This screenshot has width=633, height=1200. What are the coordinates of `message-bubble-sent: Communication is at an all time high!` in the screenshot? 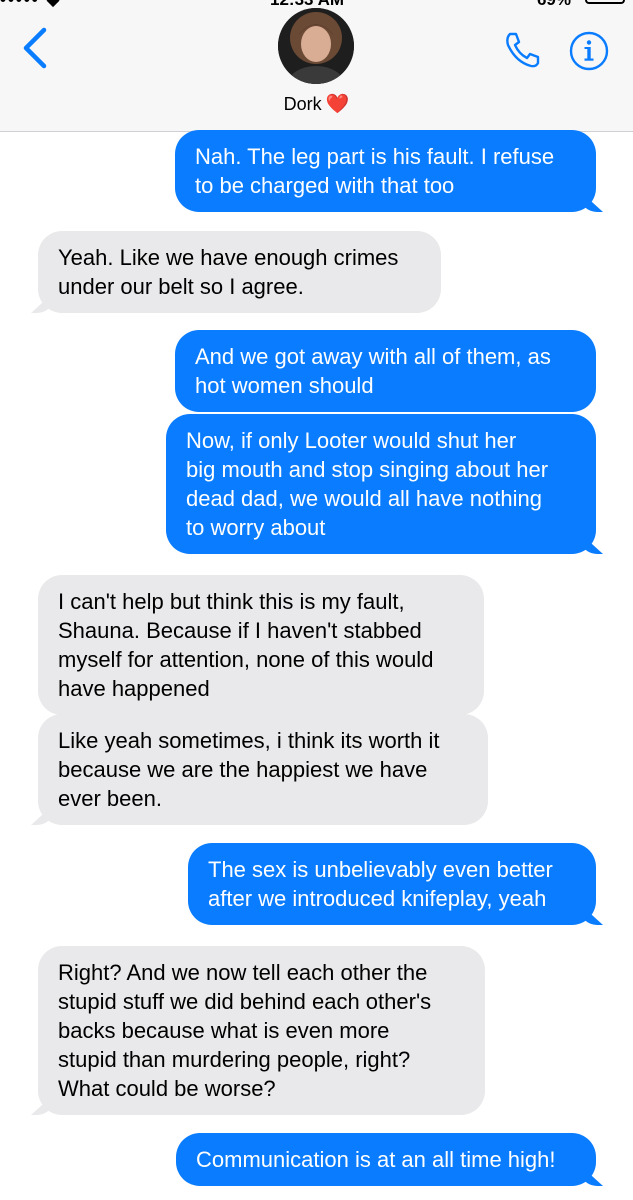 It's located at (386, 1159).